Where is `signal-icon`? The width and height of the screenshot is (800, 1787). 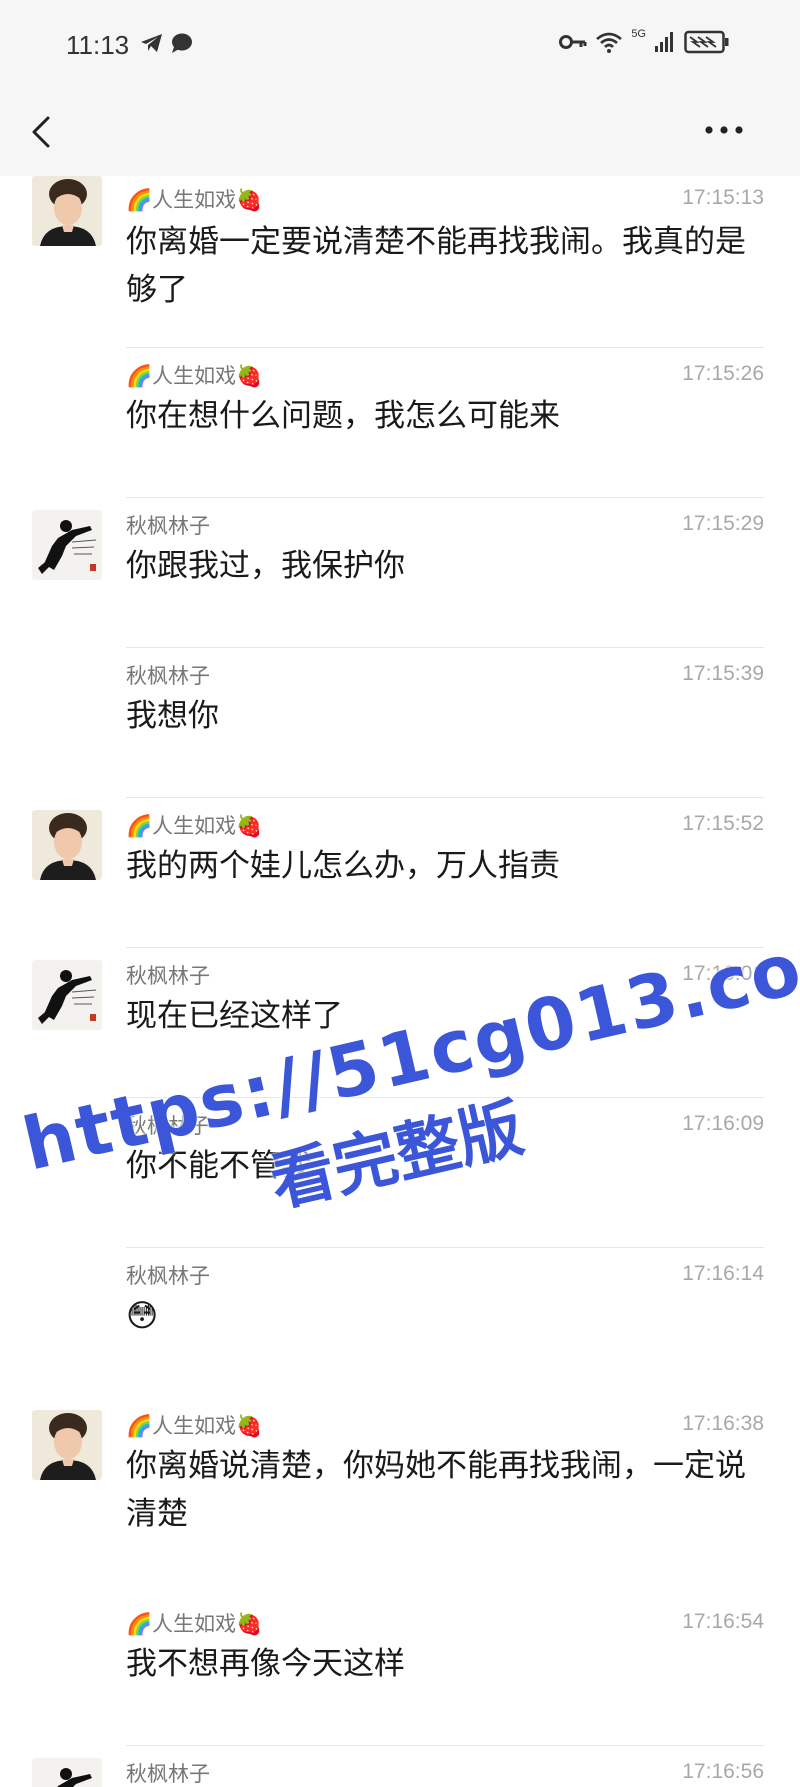
signal-icon is located at coordinates (664, 42).